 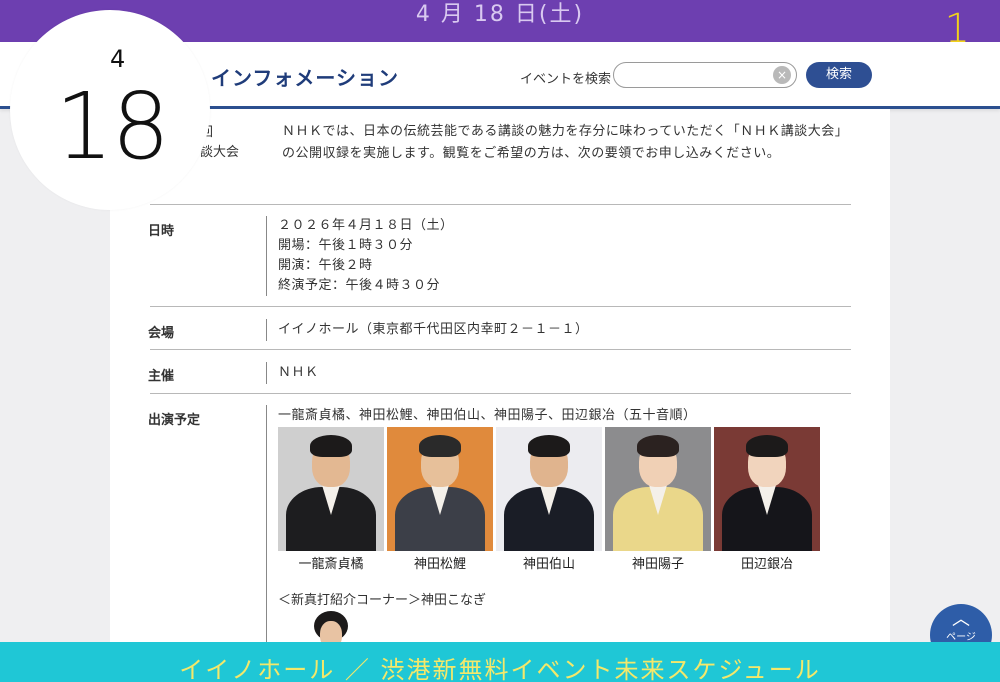 I want to click on bottom-banner: イイノホール ／ 渋港新無料イベント未来スケジュール, so click(x=500, y=662).